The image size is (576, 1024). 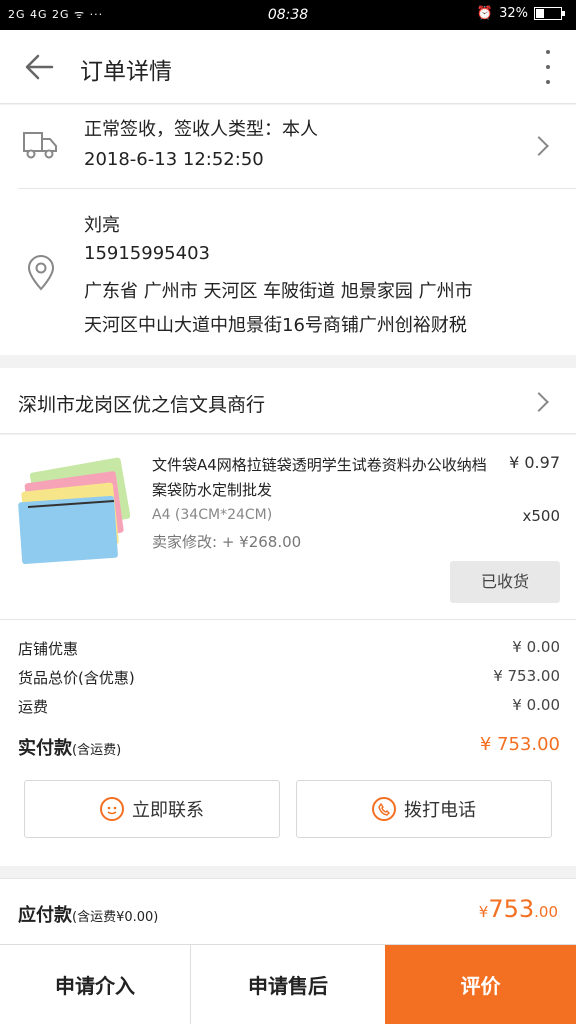 What do you see at coordinates (126, 72) in the screenshot?
I see `page-title: 订单详情` at bounding box center [126, 72].